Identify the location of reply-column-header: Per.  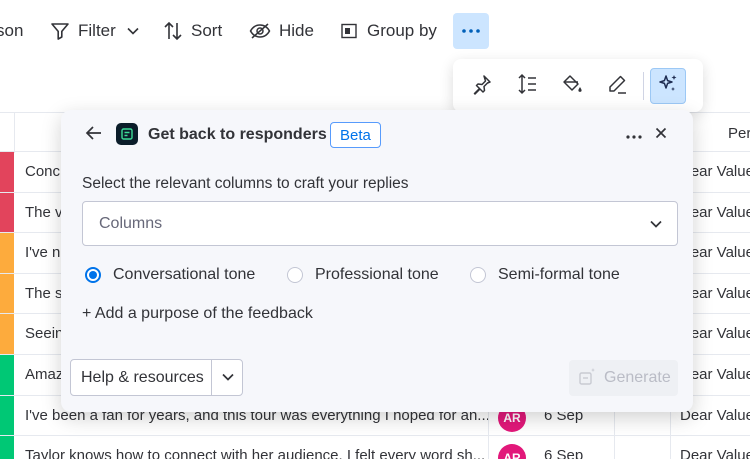
(739, 133).